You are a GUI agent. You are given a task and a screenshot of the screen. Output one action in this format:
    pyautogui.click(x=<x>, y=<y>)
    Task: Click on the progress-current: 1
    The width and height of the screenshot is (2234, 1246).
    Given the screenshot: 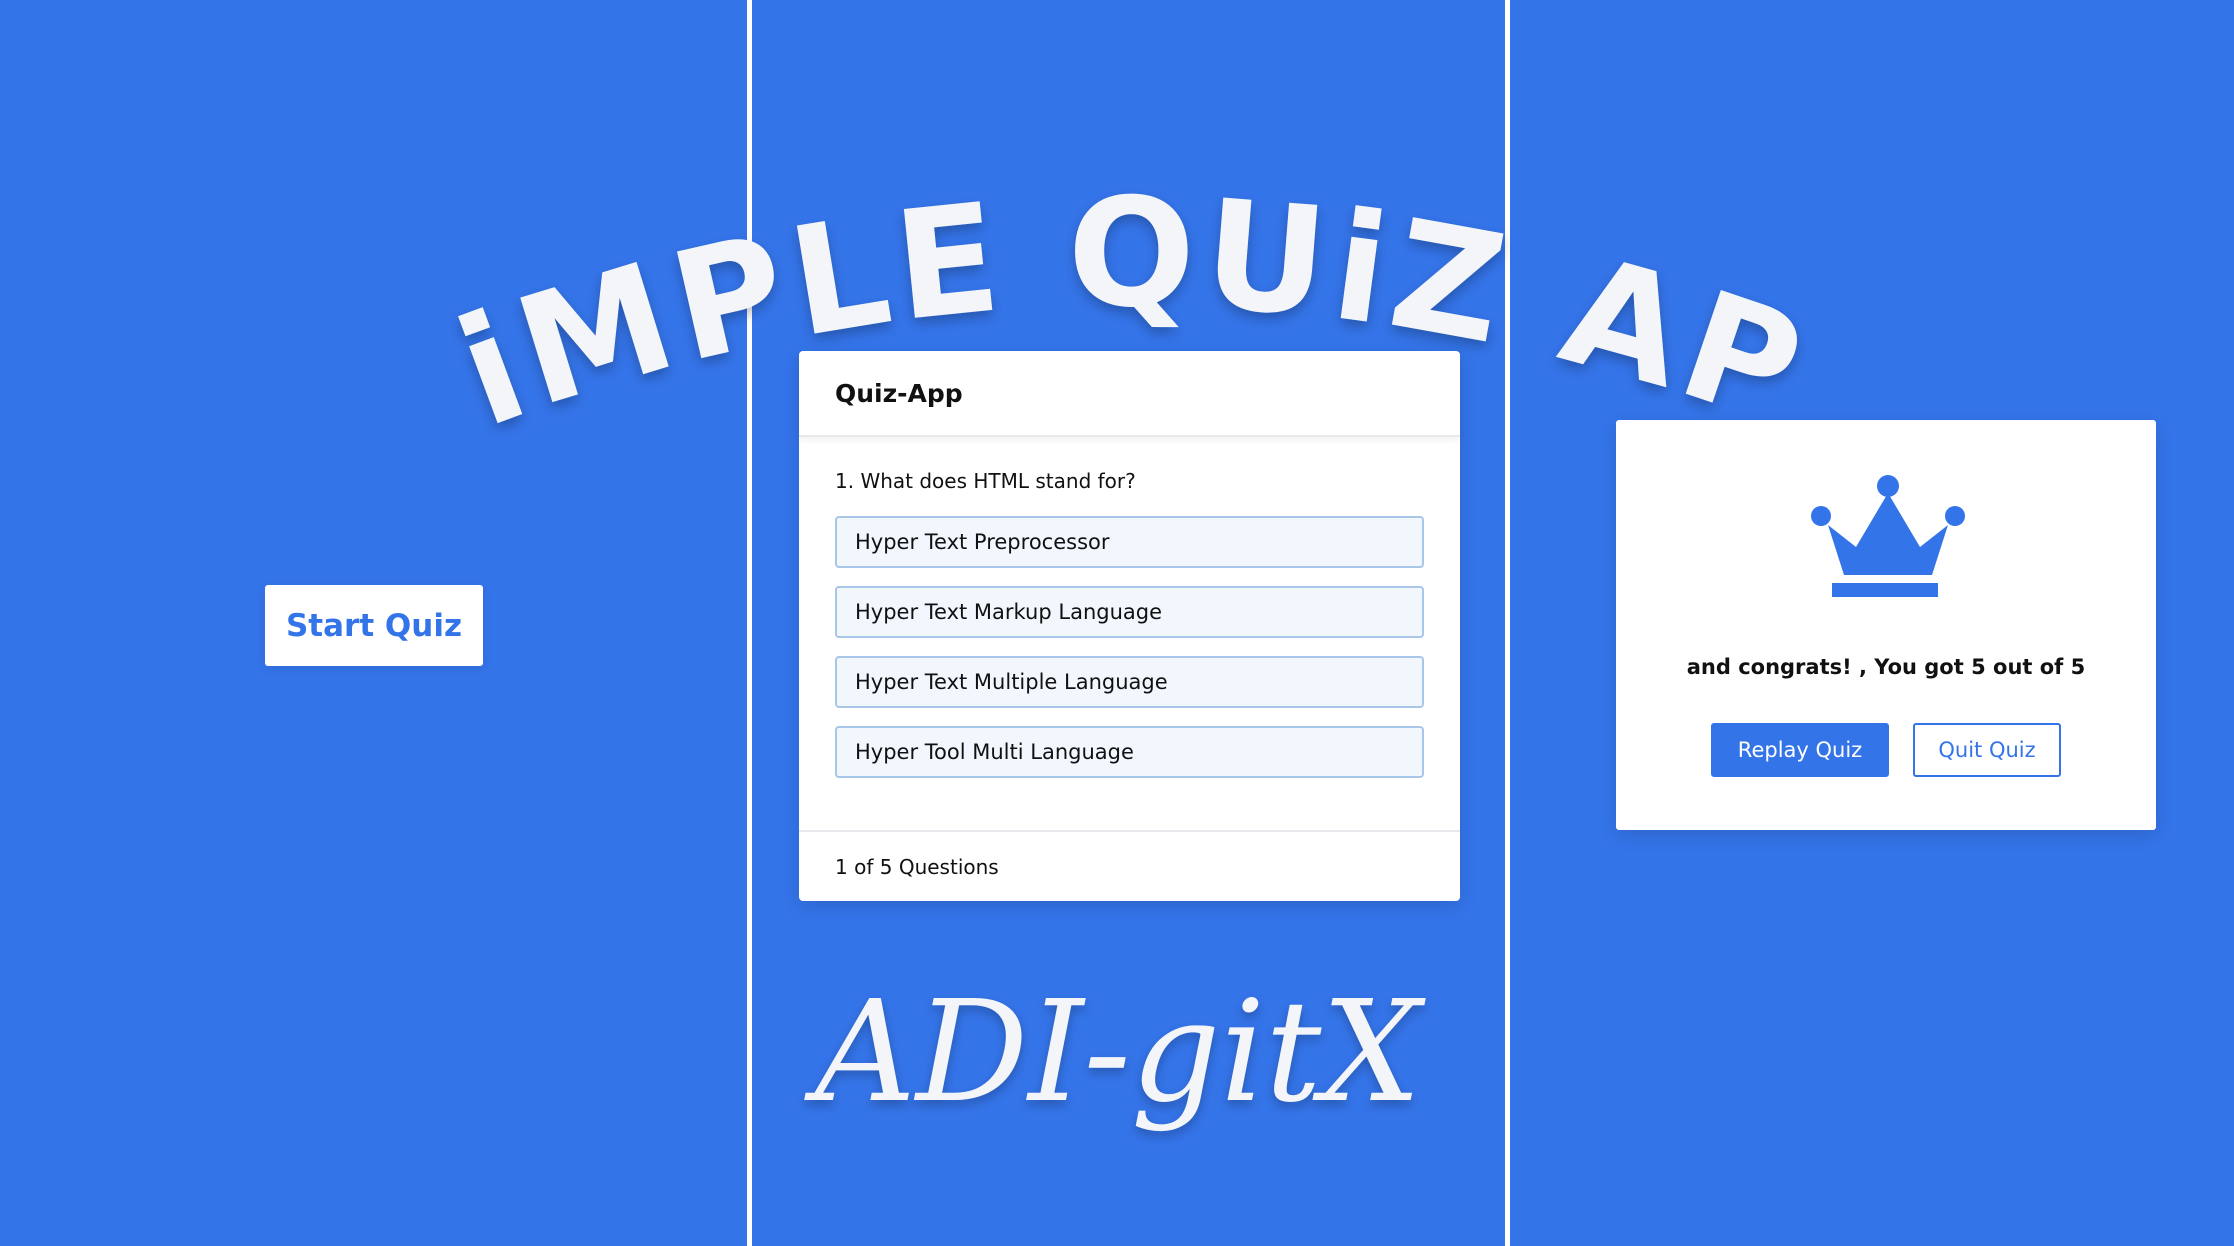 What is the action you would take?
    pyautogui.click(x=841, y=866)
    